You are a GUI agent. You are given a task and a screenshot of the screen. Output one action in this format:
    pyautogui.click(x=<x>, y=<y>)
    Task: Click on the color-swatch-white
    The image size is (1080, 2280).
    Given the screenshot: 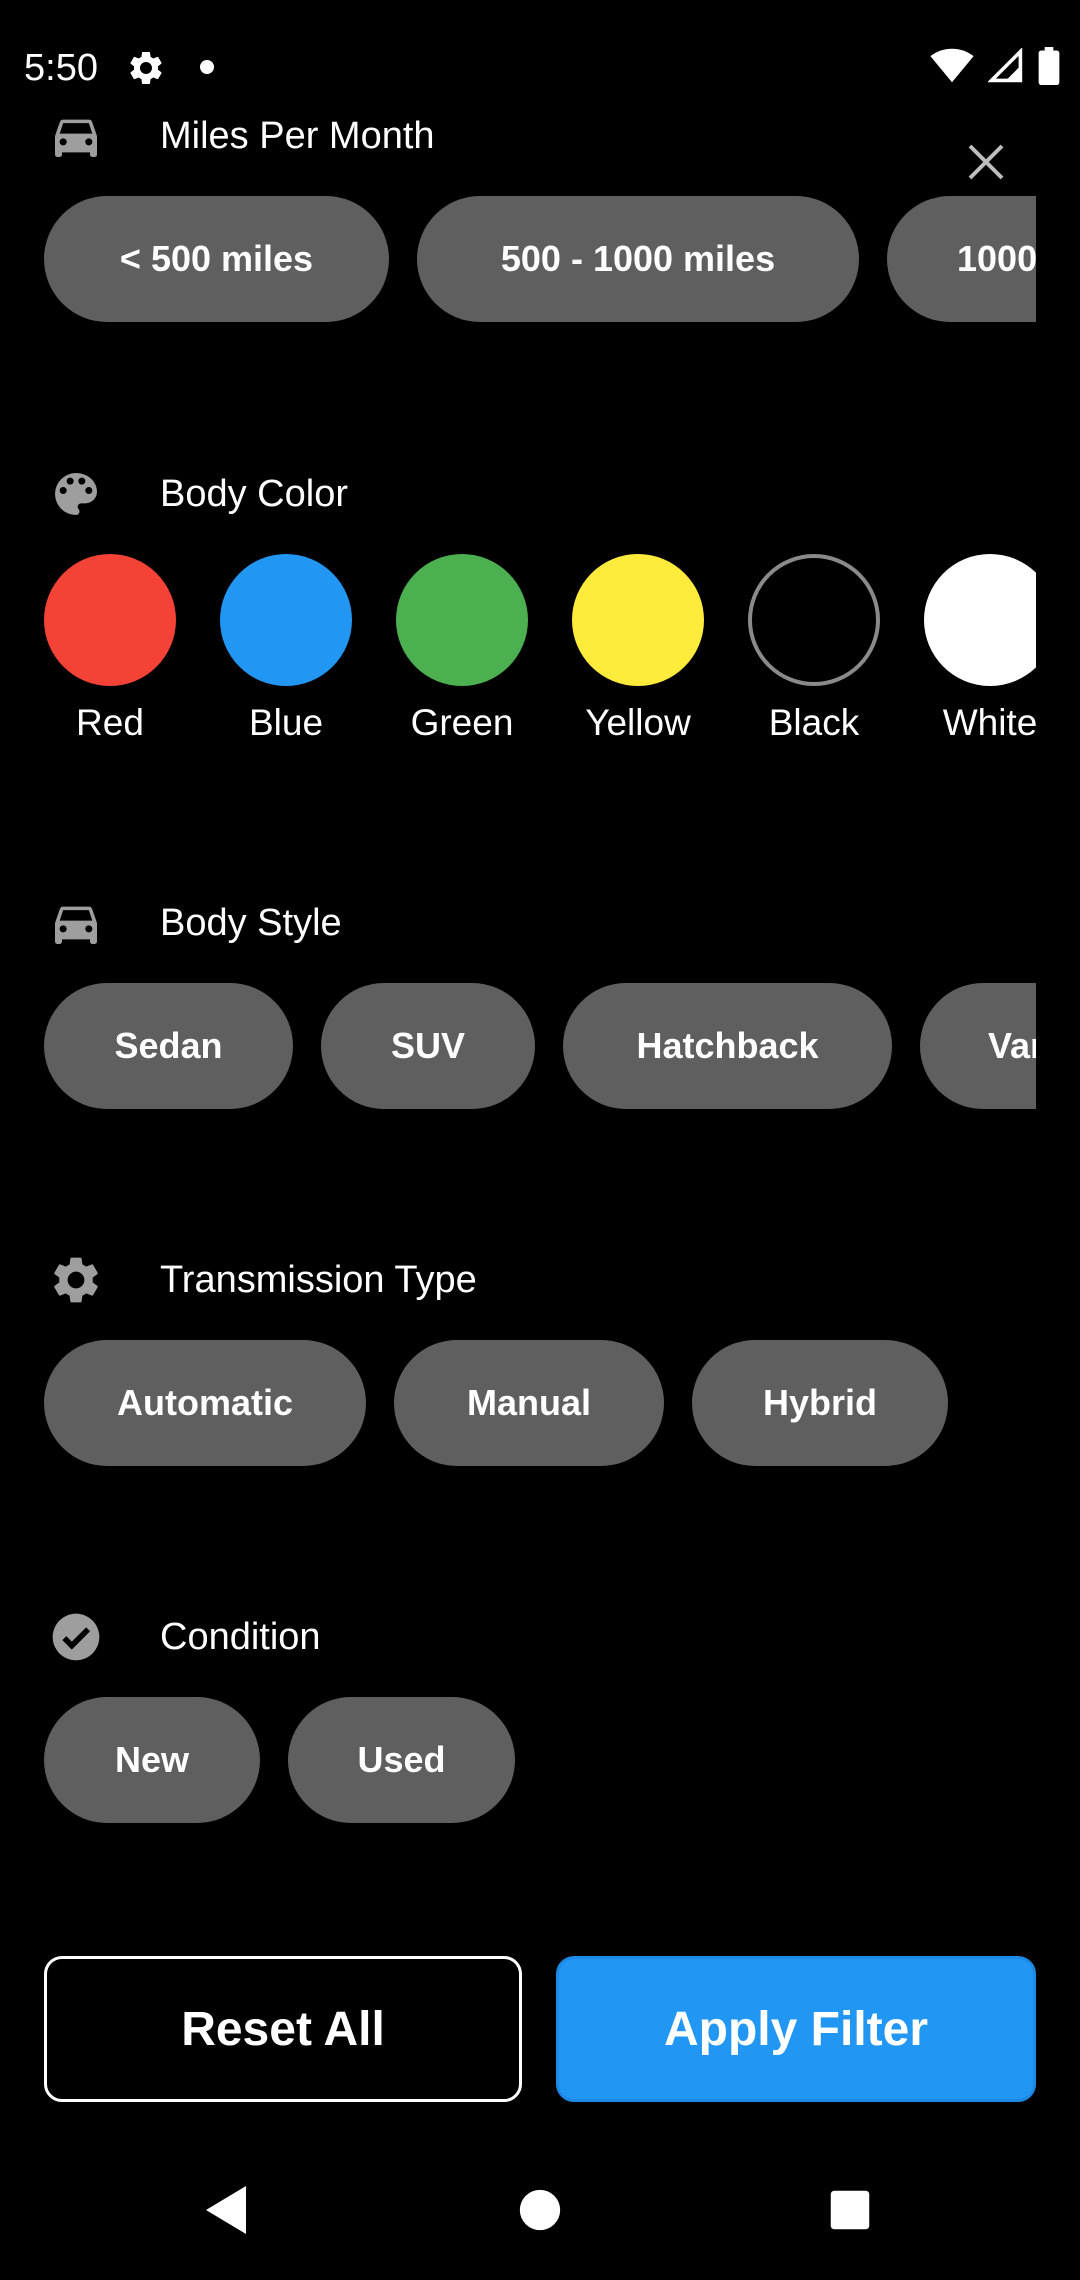 What is the action you would take?
    pyautogui.click(x=980, y=620)
    